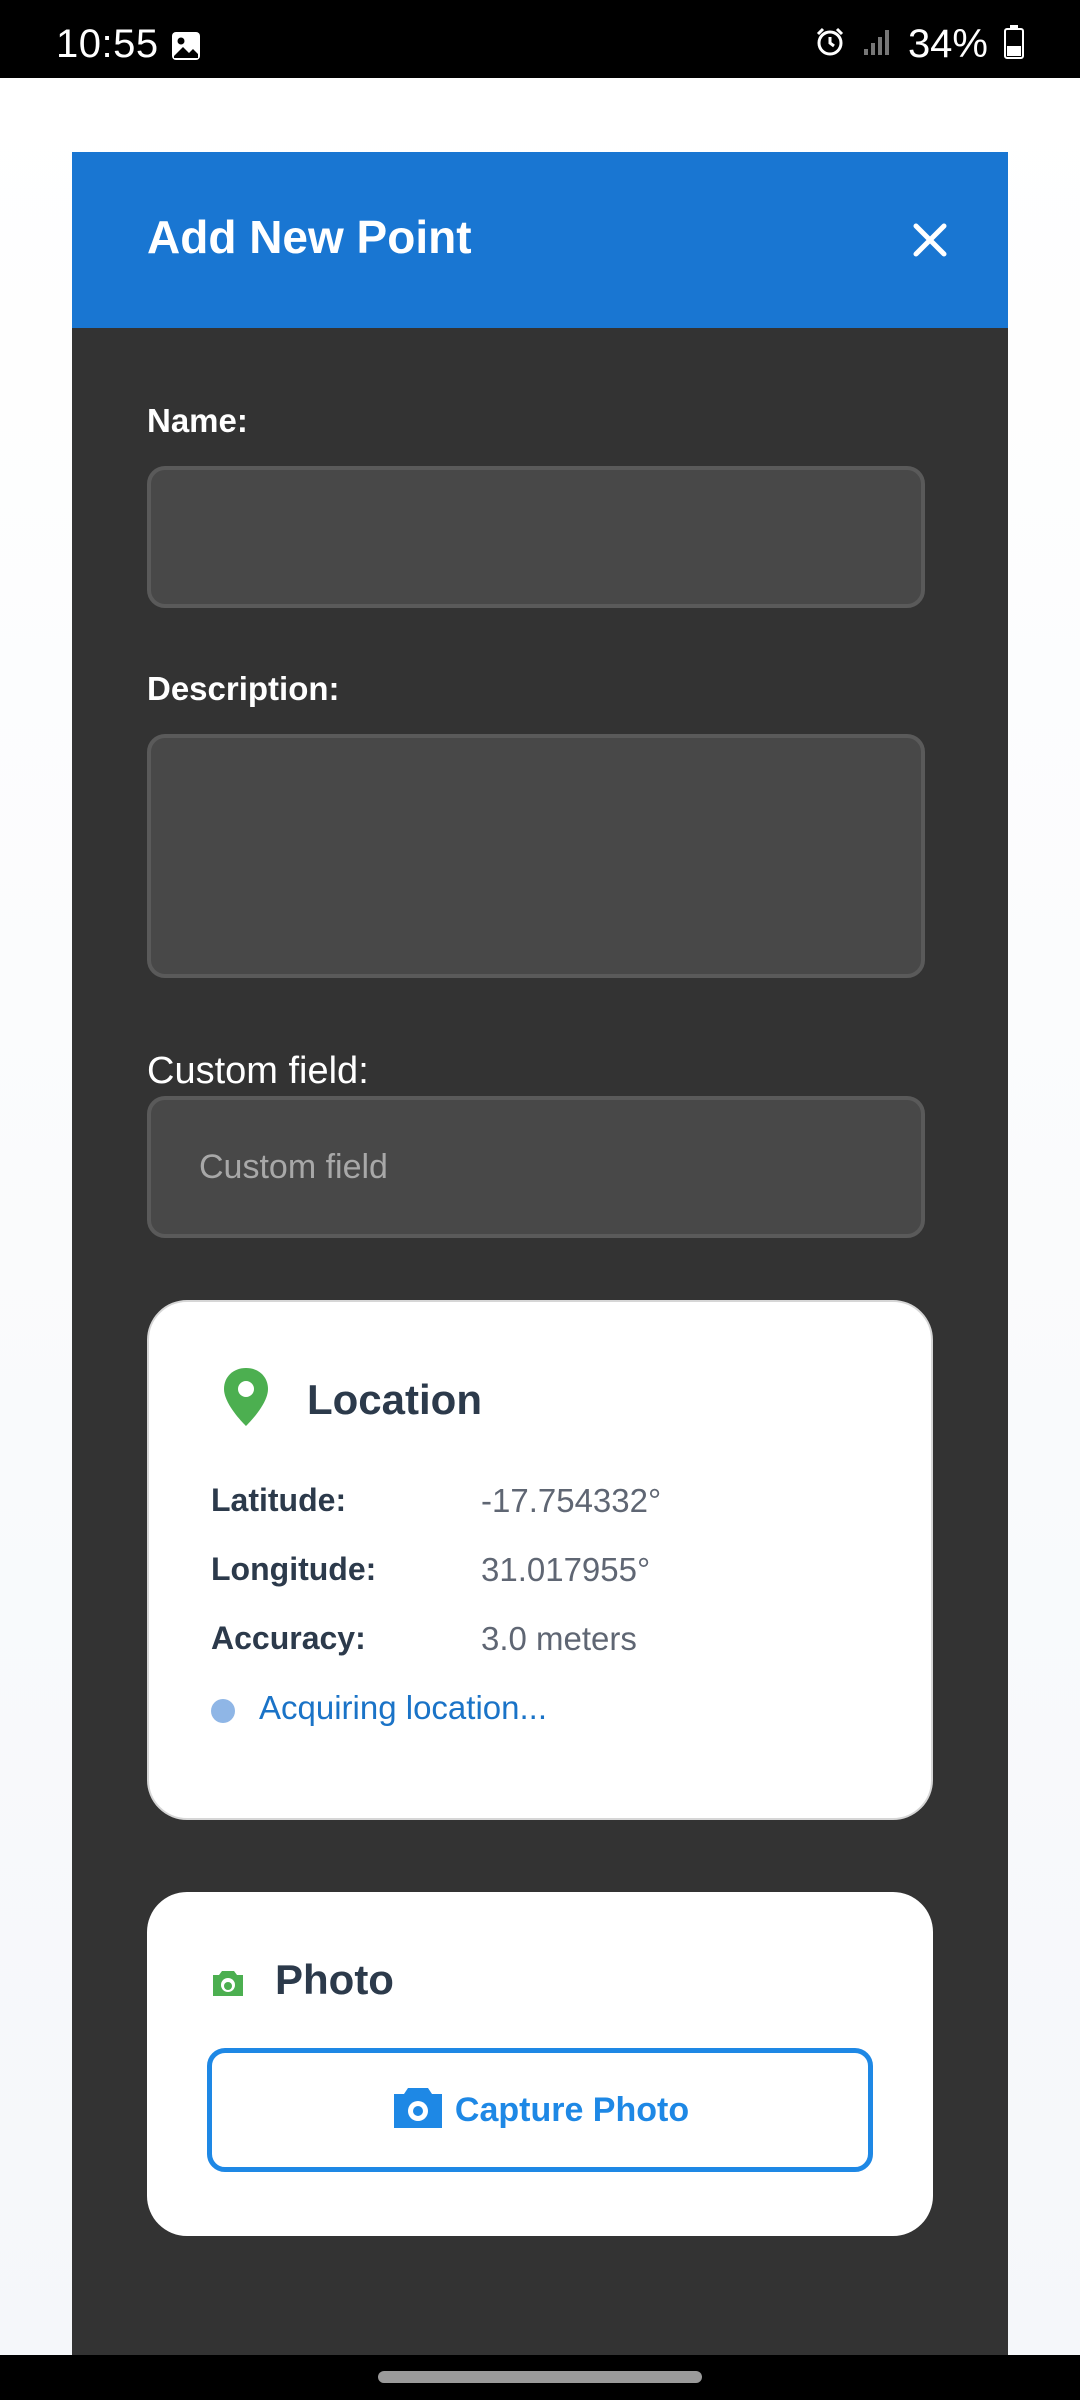 The width and height of the screenshot is (1080, 2400). Describe the element at coordinates (1014, 44) in the screenshot. I see `battery-icon` at that location.